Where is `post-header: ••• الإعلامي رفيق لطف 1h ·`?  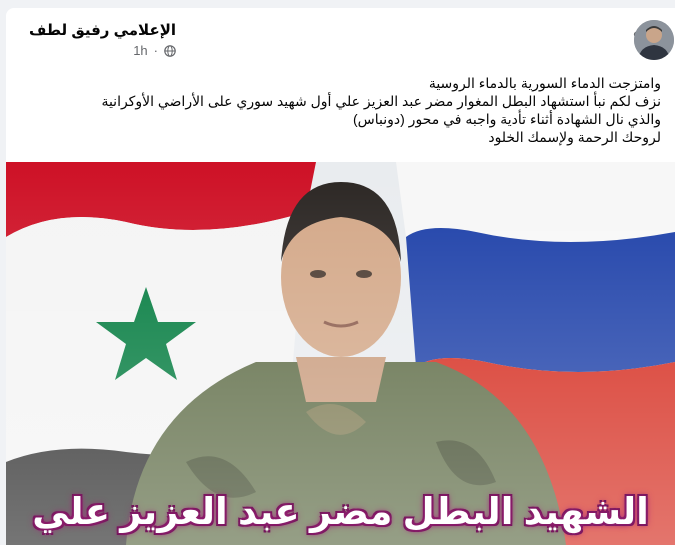 post-header: ••• الإعلامي رفيق لطف 1h · is located at coordinates (340, 39).